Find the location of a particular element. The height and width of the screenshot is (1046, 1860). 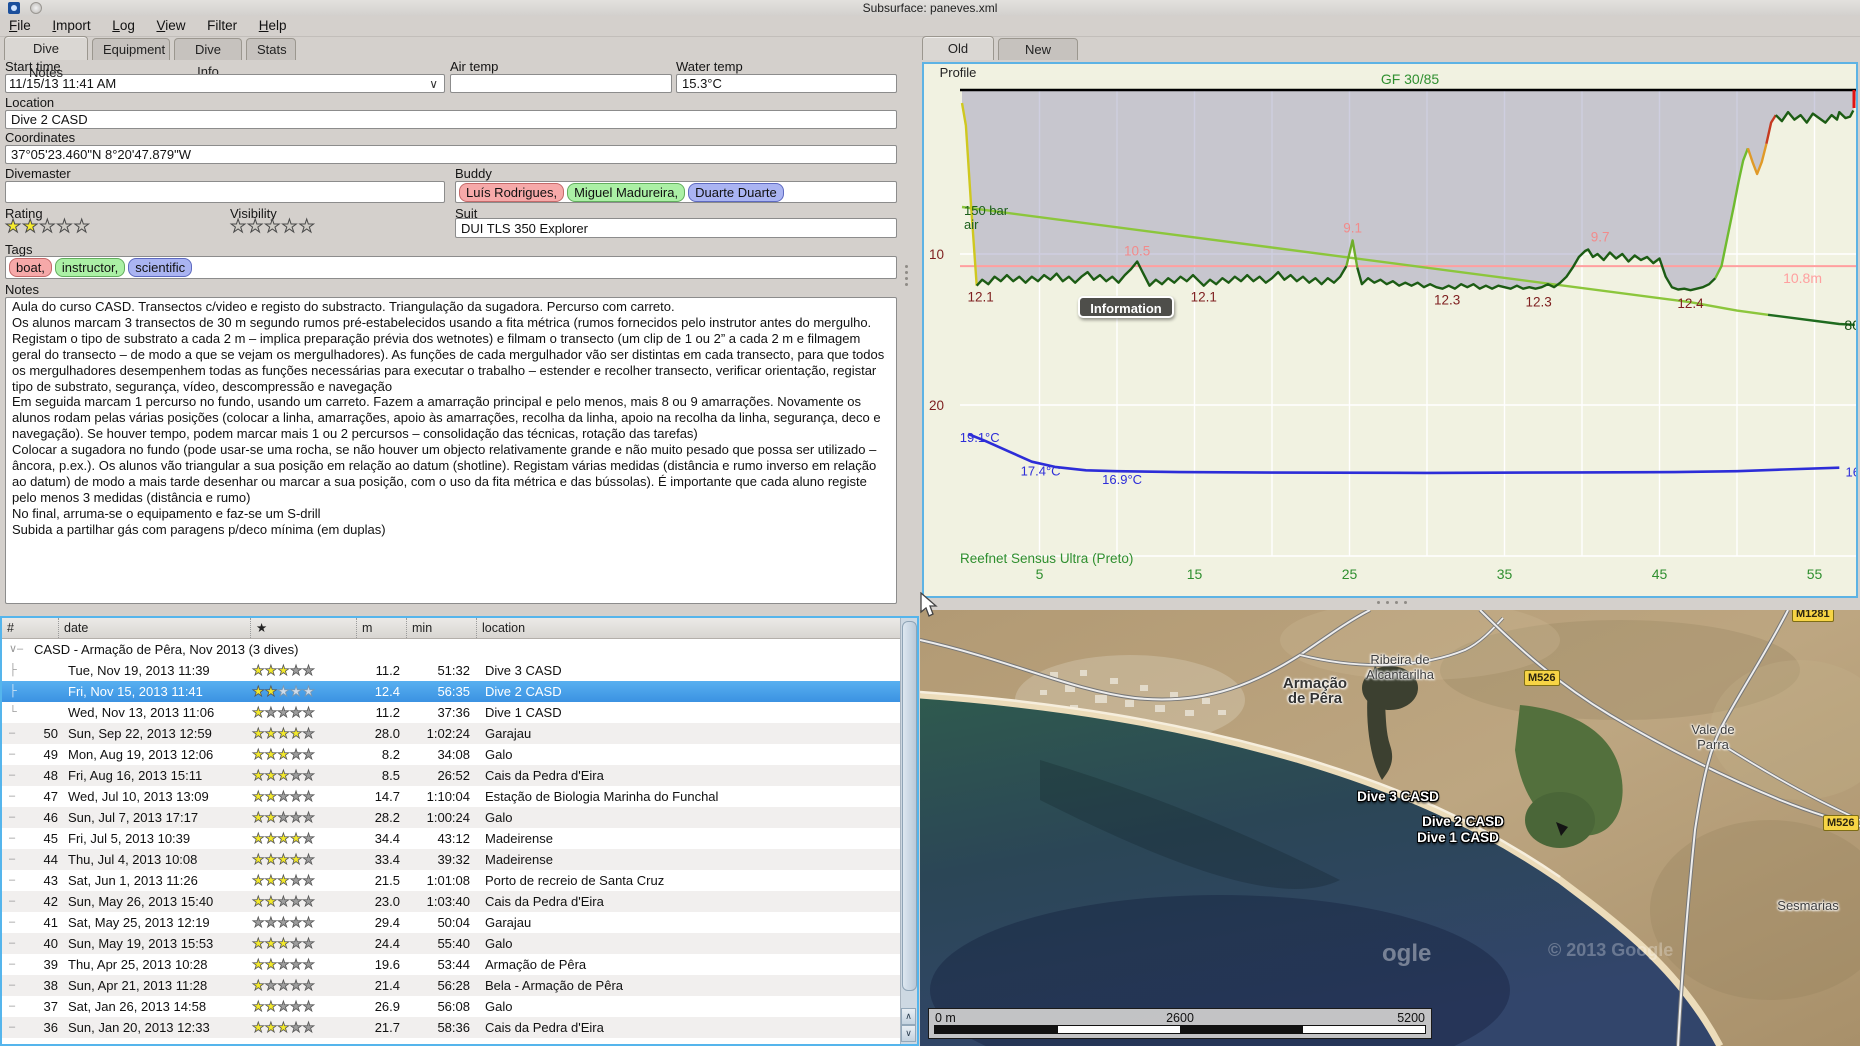

location-field is located at coordinates (451, 119).